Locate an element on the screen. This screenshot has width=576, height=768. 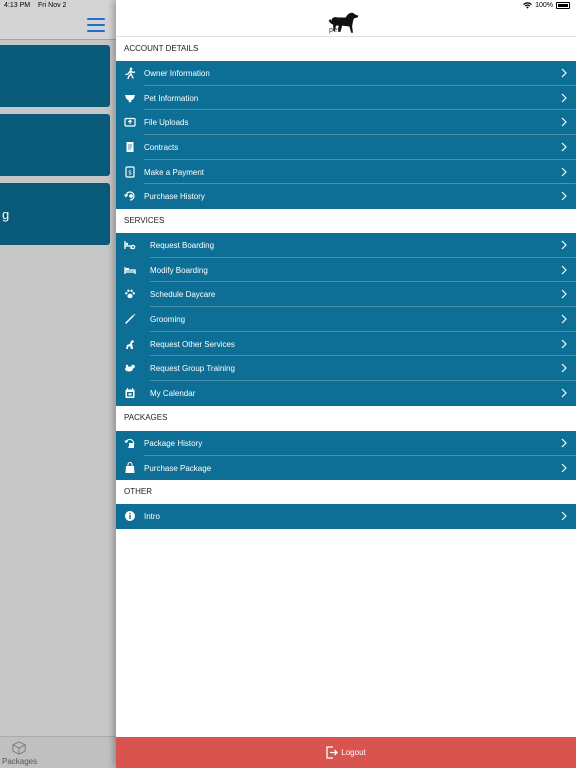
menu-item-my-calendar: My Calendar is located at coordinates (346, 393).